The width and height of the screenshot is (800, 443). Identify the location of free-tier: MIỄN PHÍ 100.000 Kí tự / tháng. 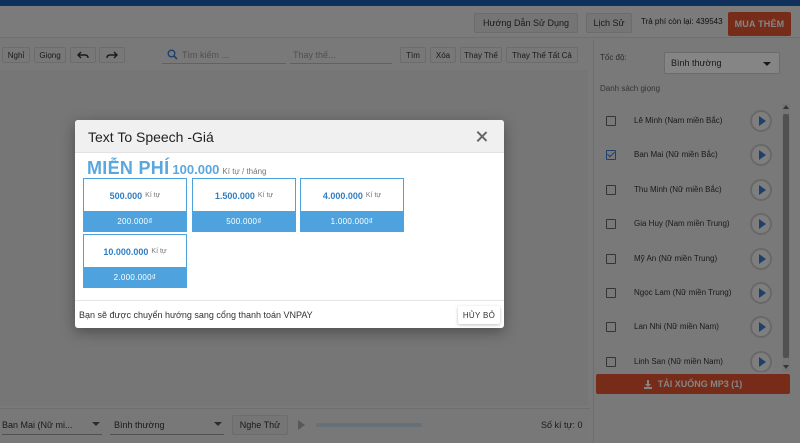
(176, 168).